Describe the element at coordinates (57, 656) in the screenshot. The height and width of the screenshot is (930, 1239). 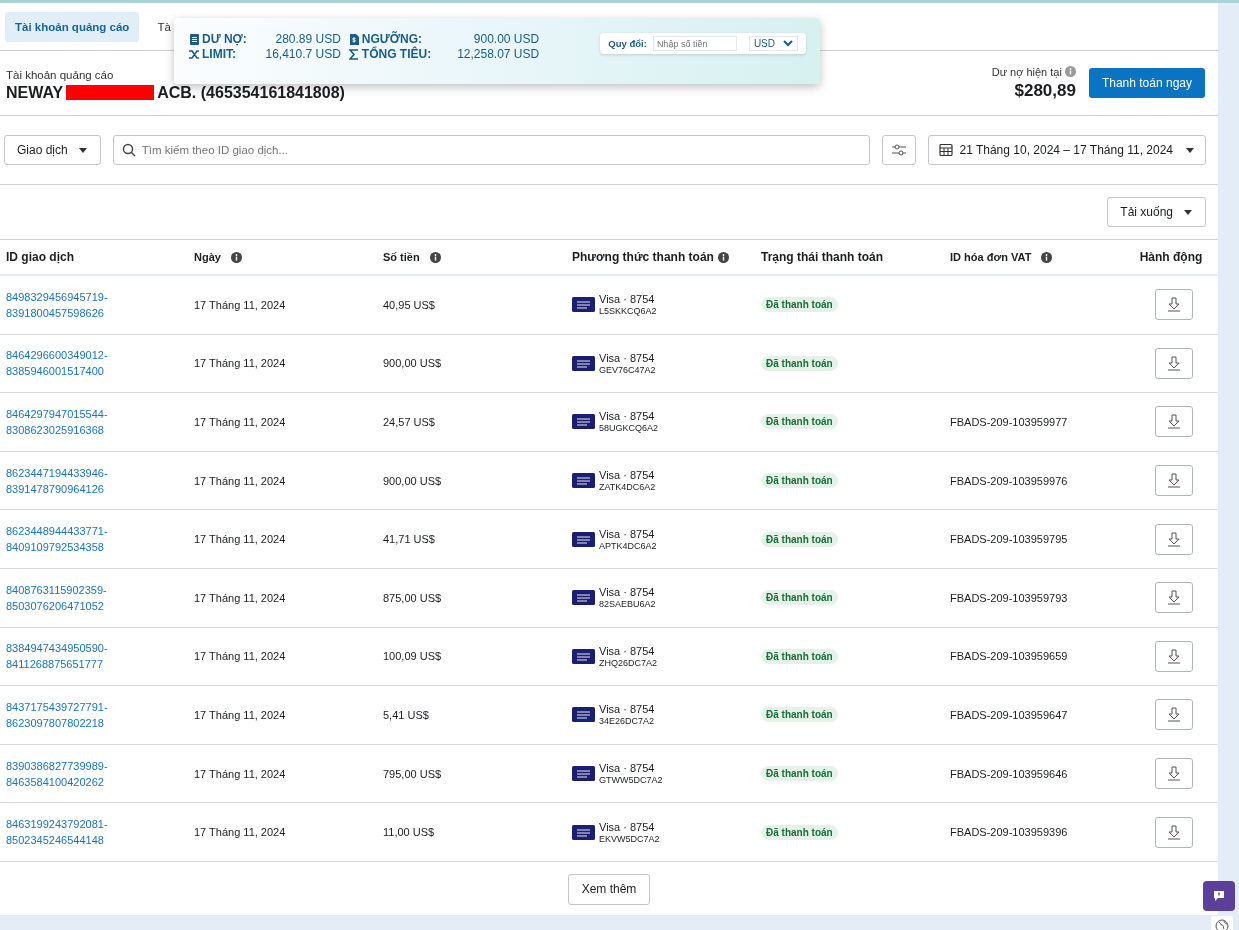
I see `transaction-link: 8384947434950590- 8411268875651777` at that location.